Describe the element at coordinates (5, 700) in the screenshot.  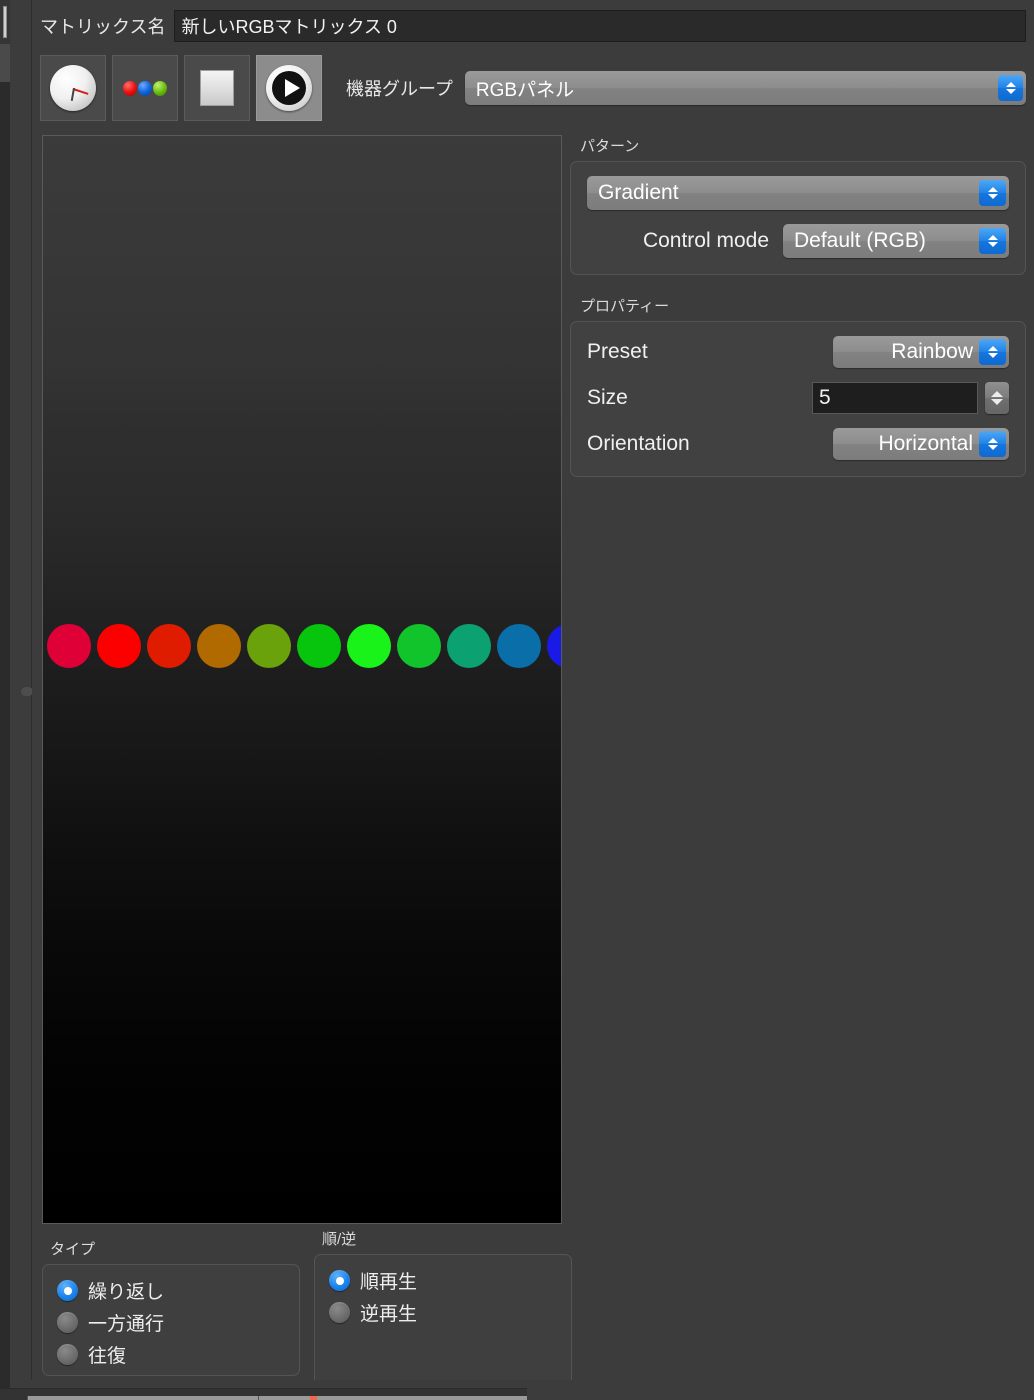
I see `window-left-chrome` at that location.